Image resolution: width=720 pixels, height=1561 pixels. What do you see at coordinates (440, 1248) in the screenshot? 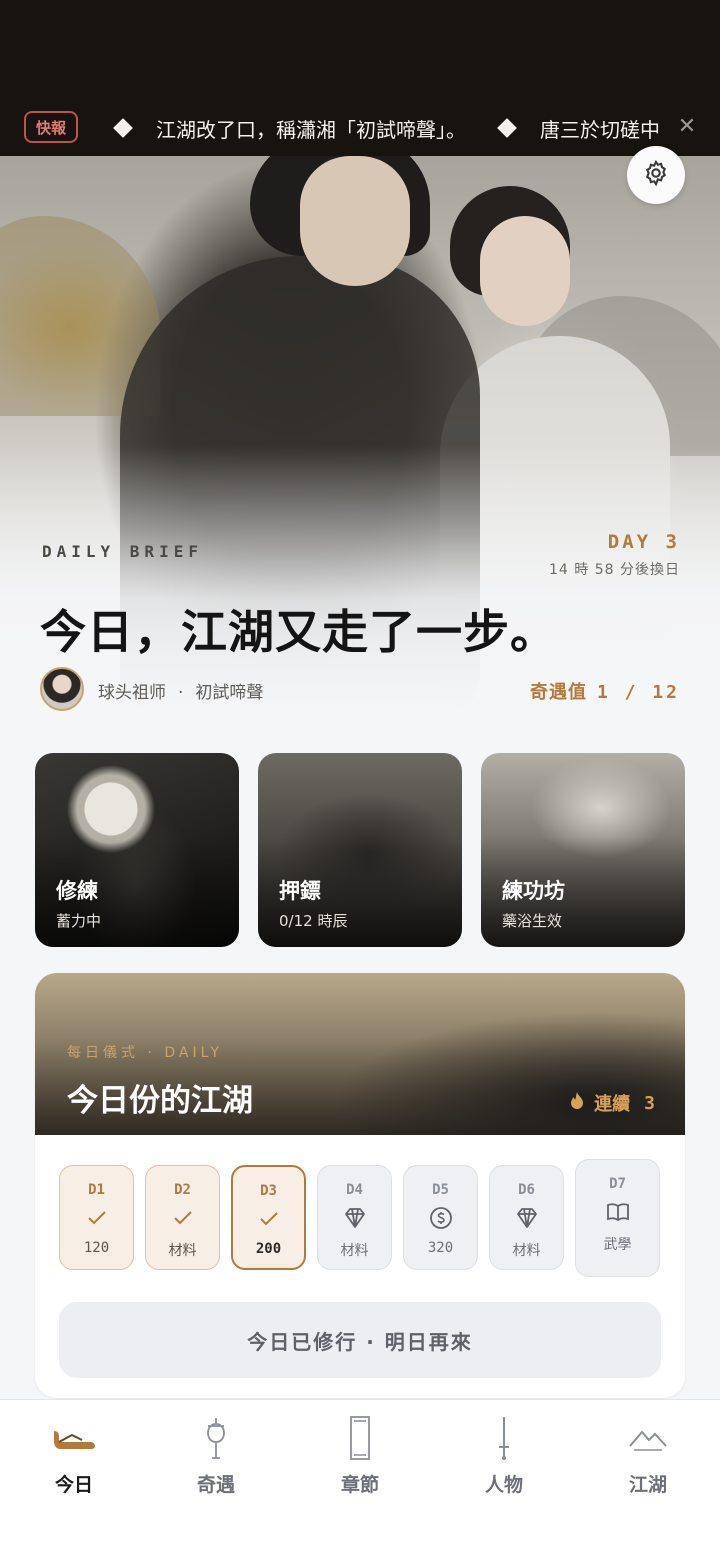
I see `day-reward: 320` at bounding box center [440, 1248].